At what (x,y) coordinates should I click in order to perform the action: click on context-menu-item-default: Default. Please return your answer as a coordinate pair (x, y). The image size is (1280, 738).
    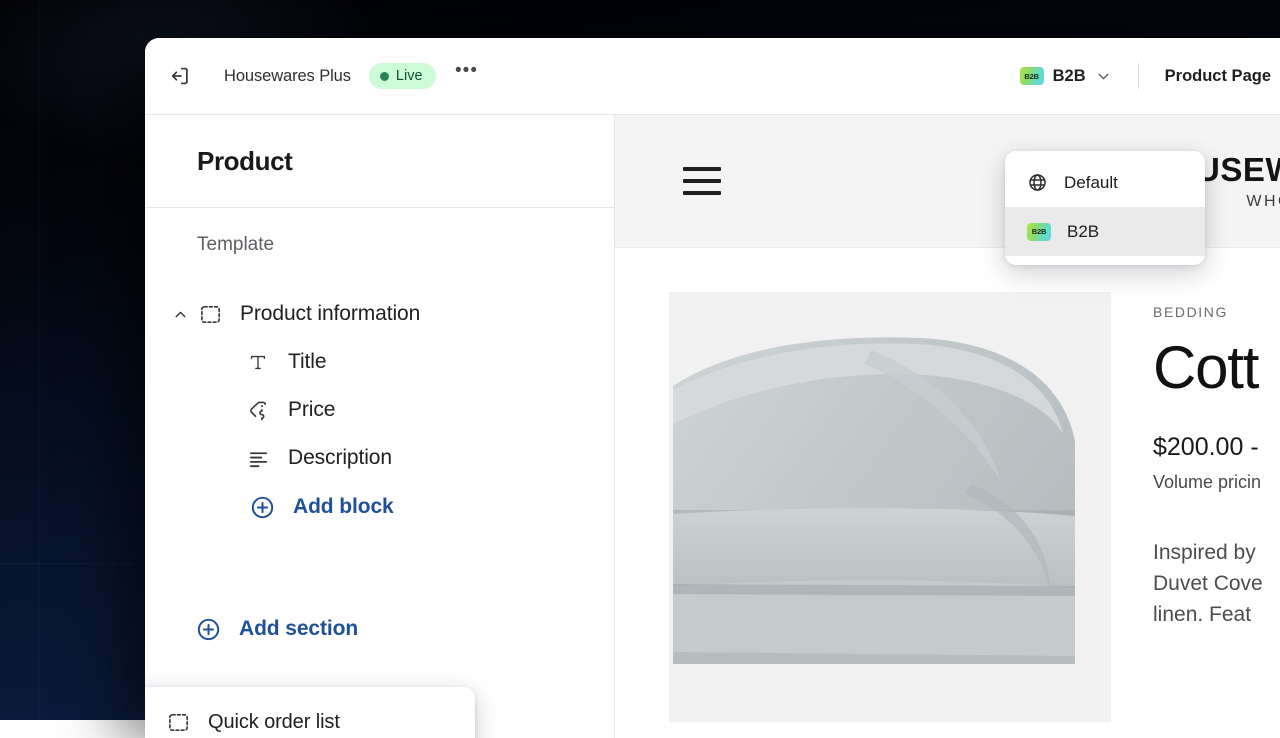
    Looking at the image, I should click on (1105, 182).